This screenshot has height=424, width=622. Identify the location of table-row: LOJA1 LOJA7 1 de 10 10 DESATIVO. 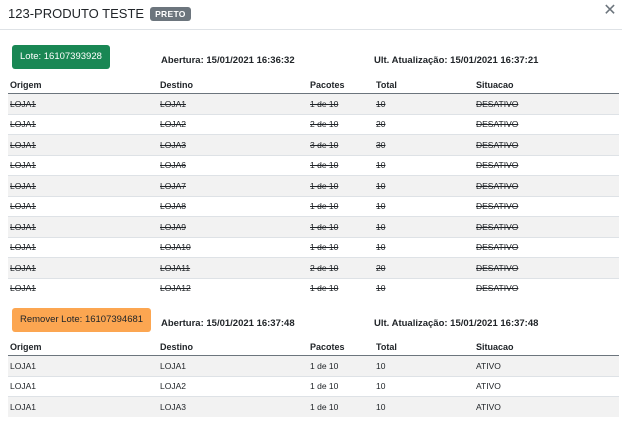
(313, 185).